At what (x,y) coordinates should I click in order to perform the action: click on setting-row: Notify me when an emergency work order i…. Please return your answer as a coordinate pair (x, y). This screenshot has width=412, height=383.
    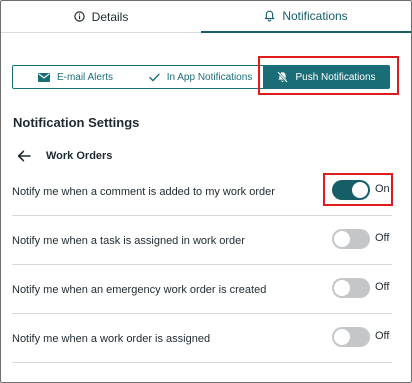
    Looking at the image, I should click on (202, 290).